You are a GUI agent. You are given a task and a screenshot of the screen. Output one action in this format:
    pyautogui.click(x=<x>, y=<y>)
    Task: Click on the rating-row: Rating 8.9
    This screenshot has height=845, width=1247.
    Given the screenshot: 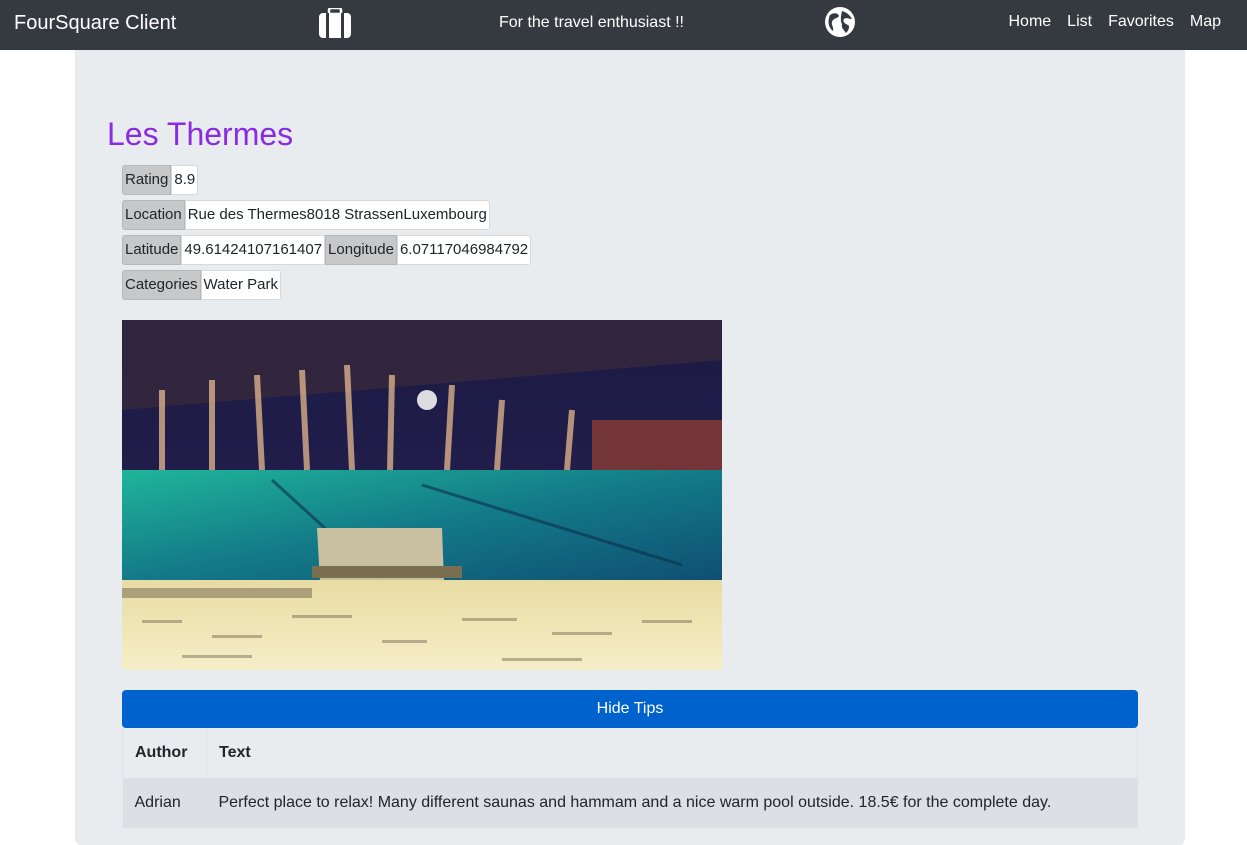 What is the action you would take?
    pyautogui.click(x=160, y=180)
    